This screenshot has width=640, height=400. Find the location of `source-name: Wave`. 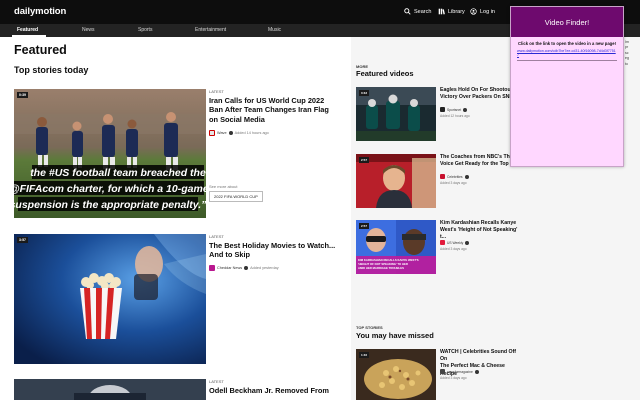

source-name: Wave is located at coordinates (222, 133).